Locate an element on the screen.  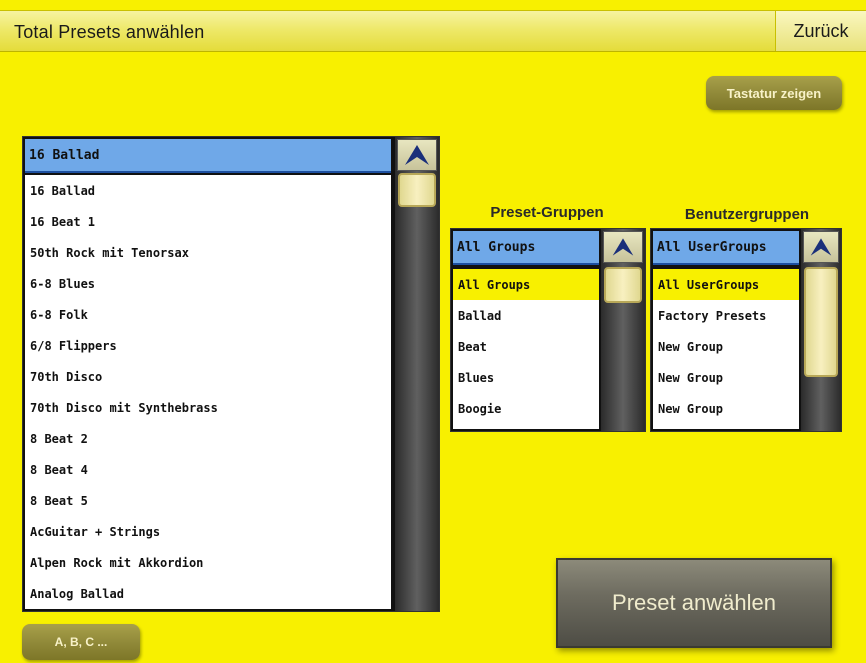
user-groups-scrollbar is located at coordinates (821, 330).